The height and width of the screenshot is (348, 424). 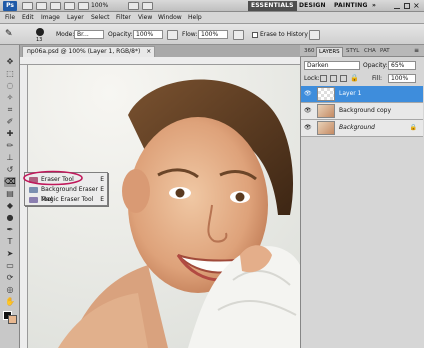 What do you see at coordinates (170, 17) in the screenshot?
I see `menu-window: Window` at bounding box center [170, 17].